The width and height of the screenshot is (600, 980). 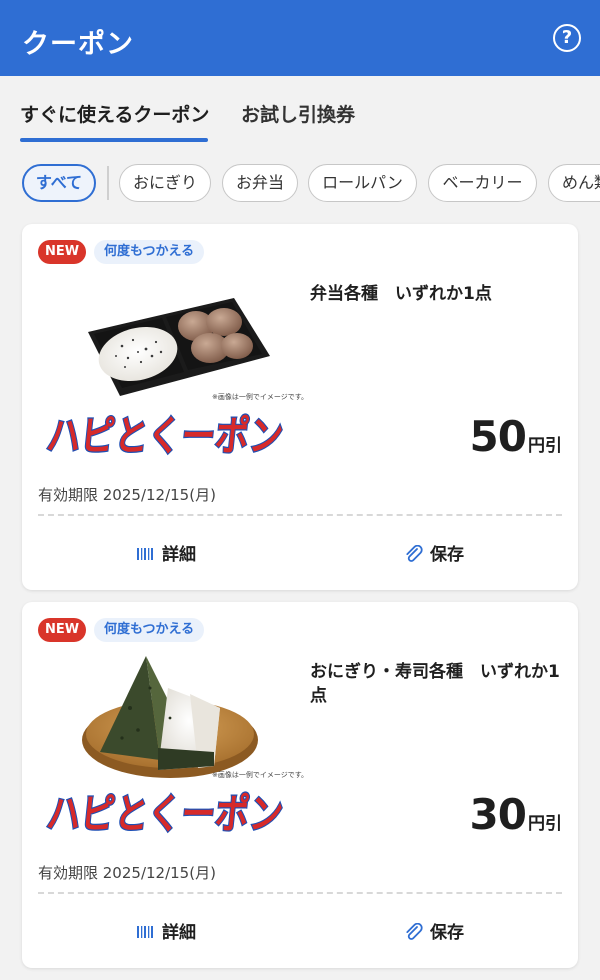 What do you see at coordinates (435, 684) in the screenshot?
I see `coupon-product: おにぎり・寿司各種 いずれか1点` at bounding box center [435, 684].